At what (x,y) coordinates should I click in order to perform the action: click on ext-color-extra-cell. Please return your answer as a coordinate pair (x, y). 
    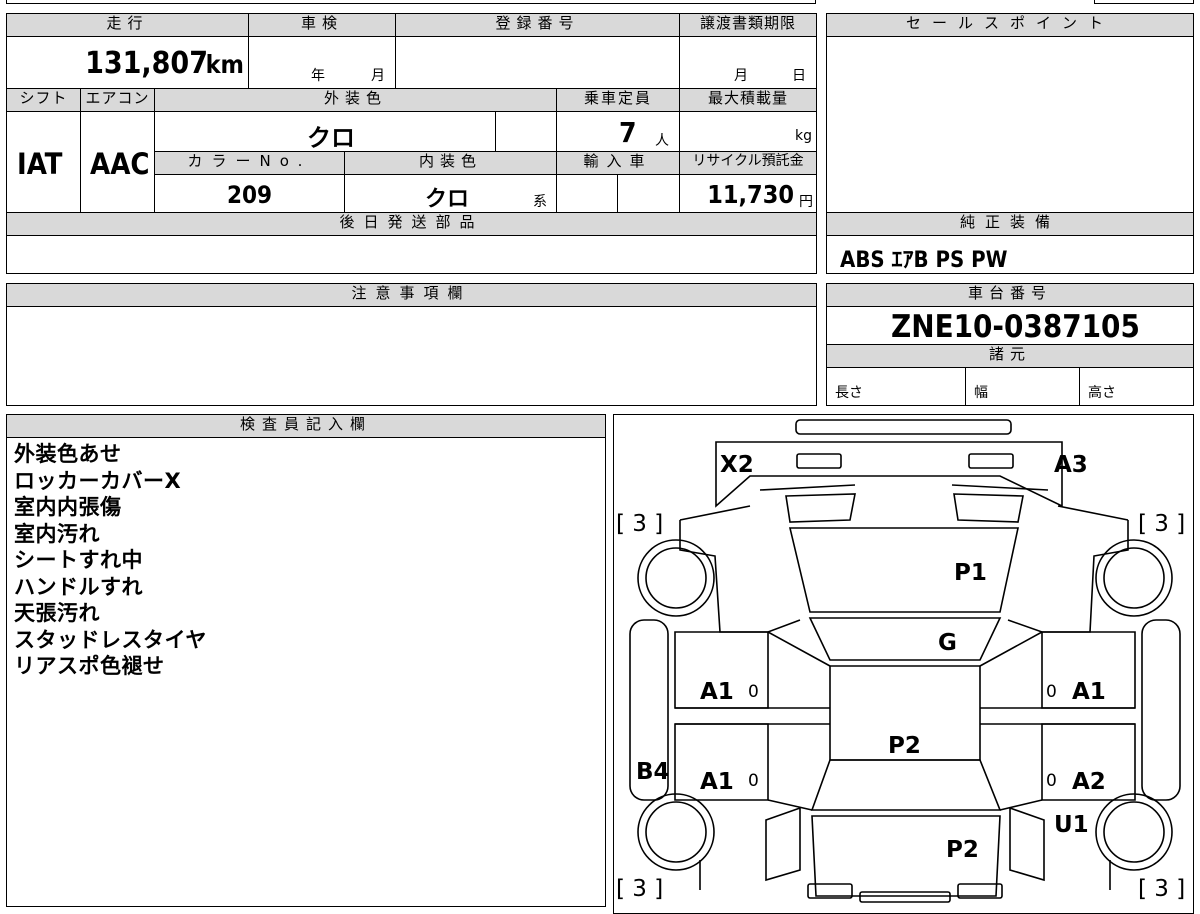
    Looking at the image, I should click on (526, 131).